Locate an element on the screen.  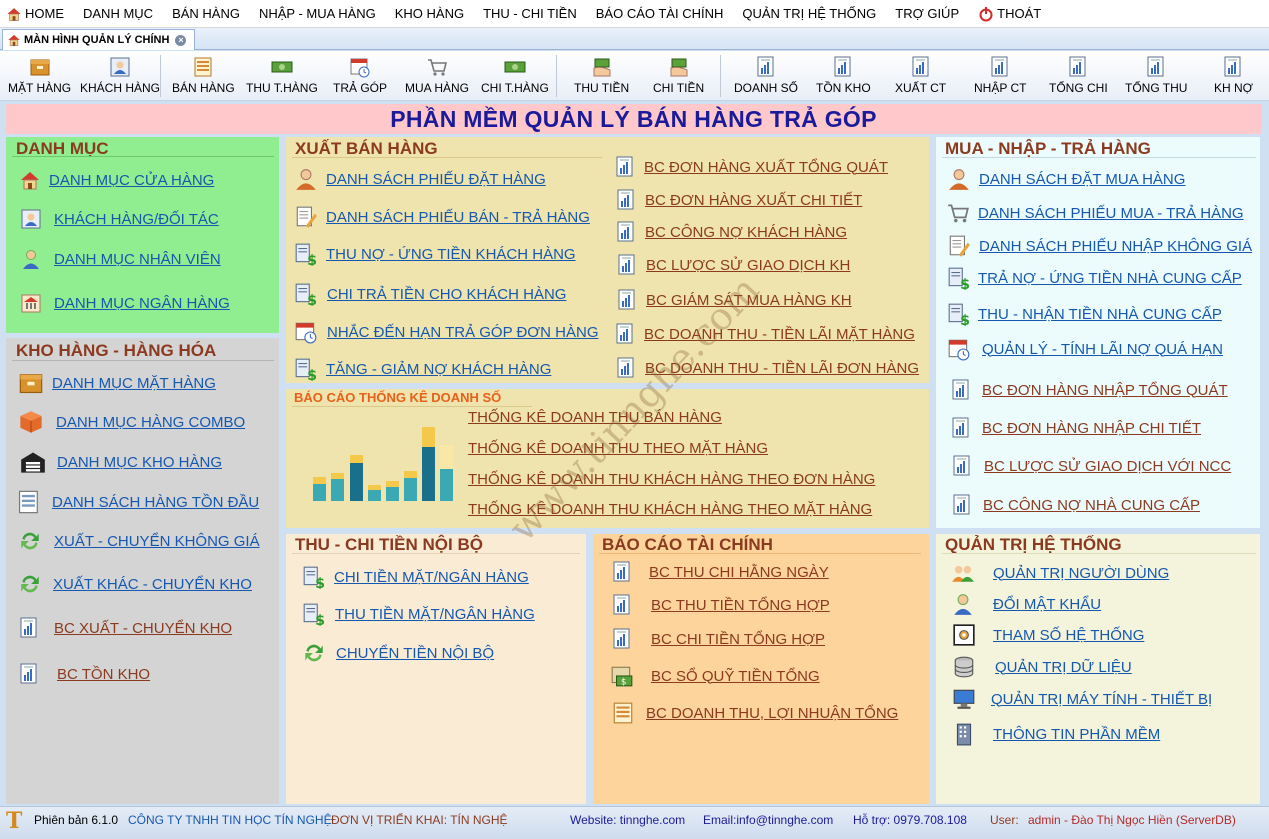
toolbar-mat-hang-button: MẶT HÀNG is located at coordinates (39, 76).